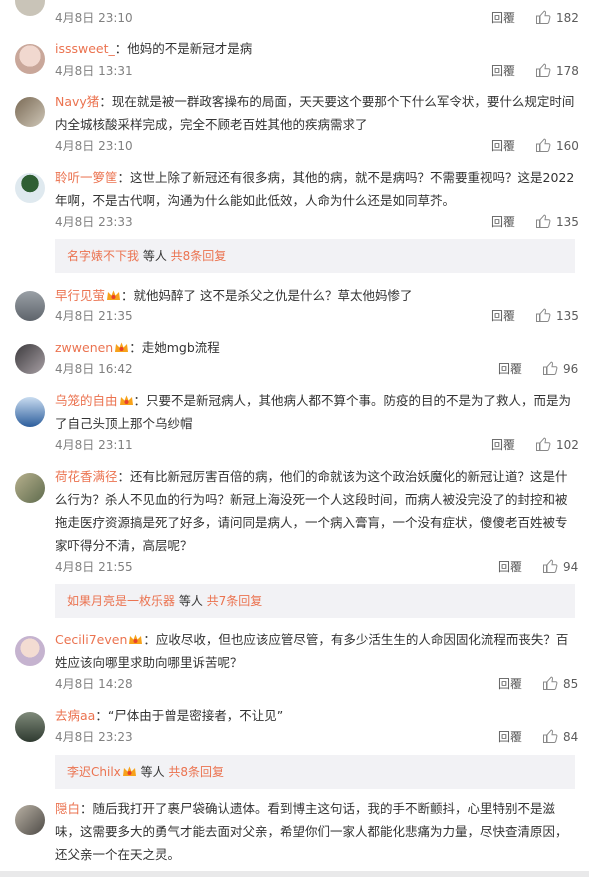 Image resolution: width=589 pixels, height=877 pixels. What do you see at coordinates (317, 684) in the screenshot?
I see `comment-meta: 4月8日 14:28 回覆 85` at bounding box center [317, 684].